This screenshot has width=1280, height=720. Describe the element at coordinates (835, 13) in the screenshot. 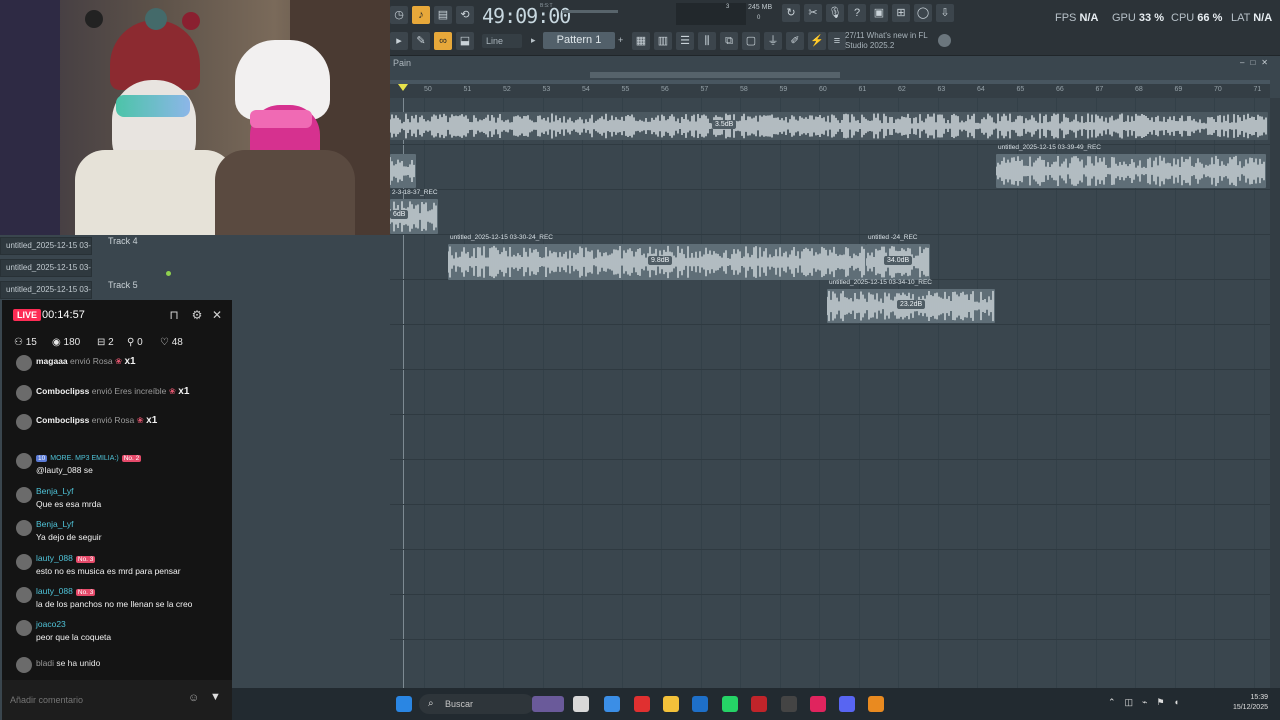

I see `mic-icon: 🎙` at that location.